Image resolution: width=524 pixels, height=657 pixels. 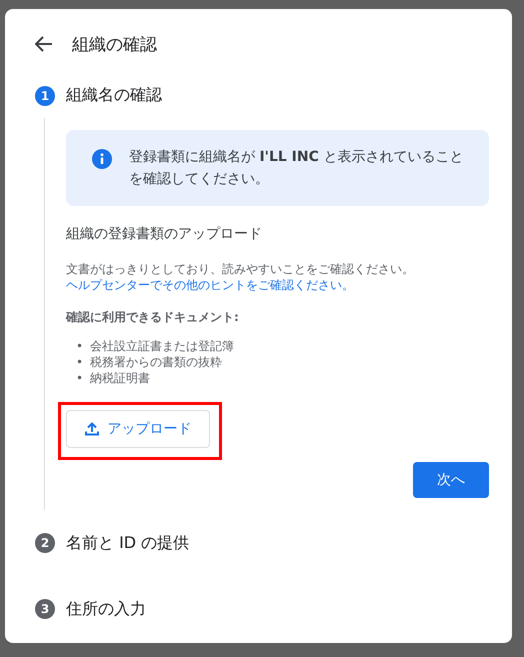 What do you see at coordinates (156, 362) in the screenshot?
I see `document-item: 税務署からの書類の抜粋` at bounding box center [156, 362].